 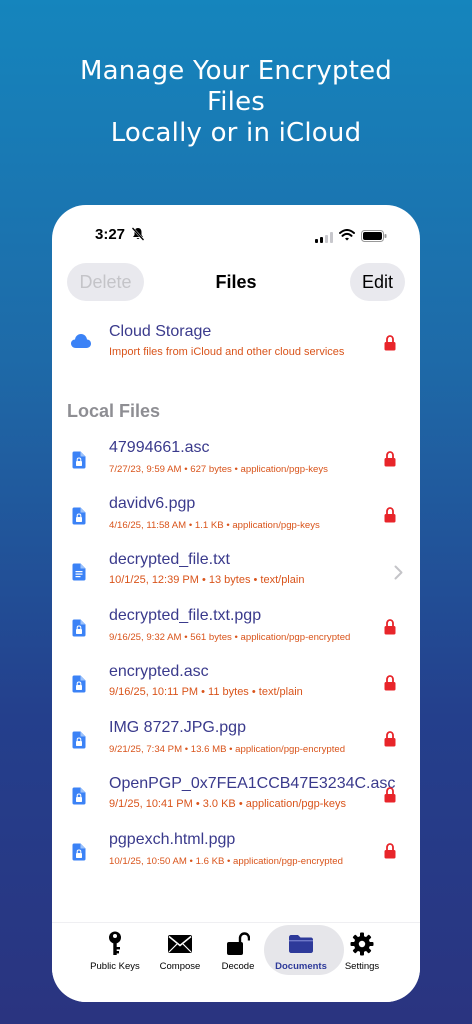 What do you see at coordinates (301, 966) in the screenshot?
I see `tab-label: Documents` at bounding box center [301, 966].